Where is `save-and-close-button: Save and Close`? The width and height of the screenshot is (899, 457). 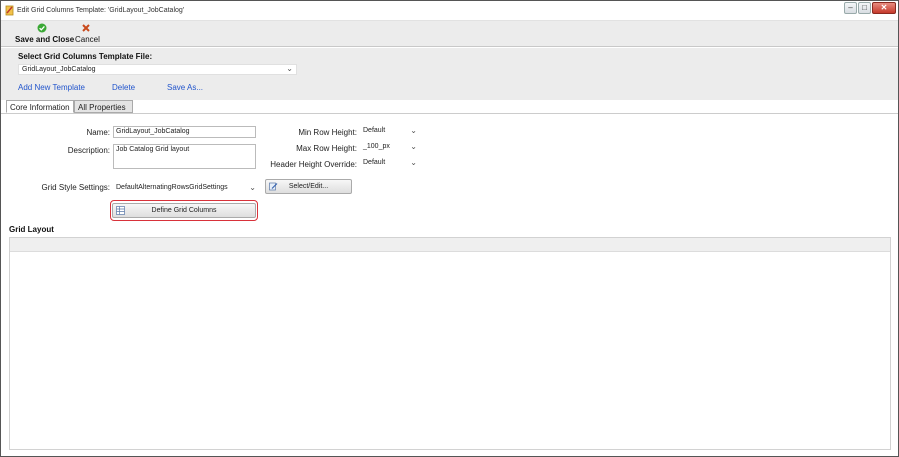 save-and-close-button: Save and Close is located at coordinates (45, 33).